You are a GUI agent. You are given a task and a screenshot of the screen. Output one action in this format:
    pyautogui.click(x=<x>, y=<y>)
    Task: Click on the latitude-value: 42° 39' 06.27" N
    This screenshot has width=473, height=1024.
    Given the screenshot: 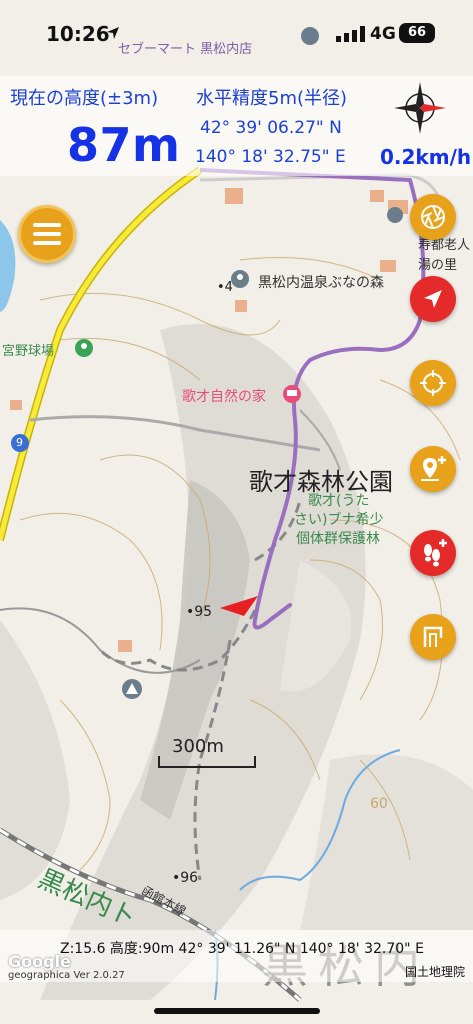 What is the action you would take?
    pyautogui.click(x=271, y=128)
    